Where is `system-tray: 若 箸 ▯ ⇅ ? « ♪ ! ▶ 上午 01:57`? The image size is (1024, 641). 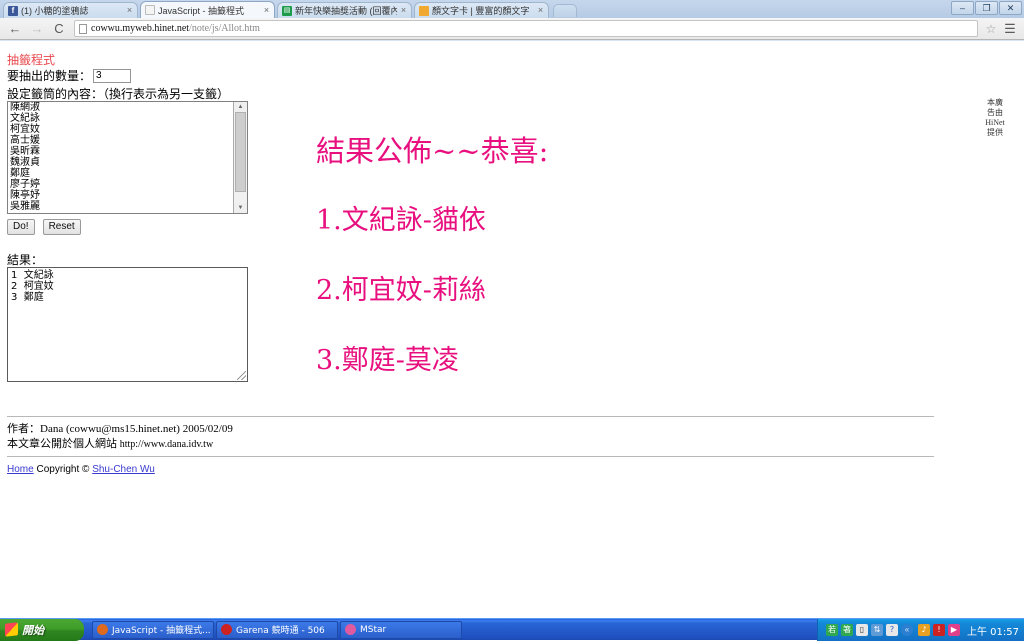 system-tray: 若 箸 ▯ ⇅ ? « ♪ ! ▶ 上午 01:57 is located at coordinates (920, 630).